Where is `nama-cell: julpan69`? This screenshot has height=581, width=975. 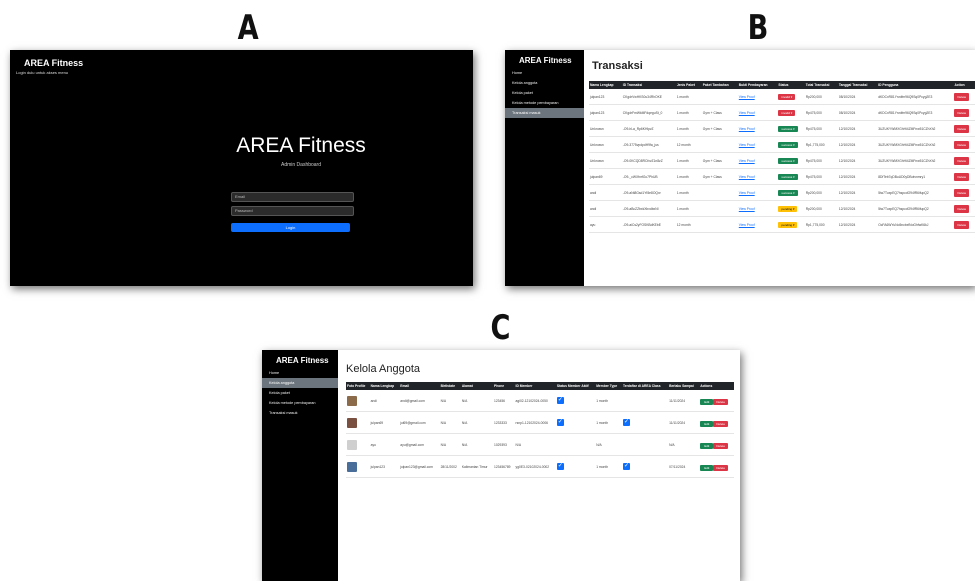 nama-cell: julpan69 is located at coordinates (605, 176).